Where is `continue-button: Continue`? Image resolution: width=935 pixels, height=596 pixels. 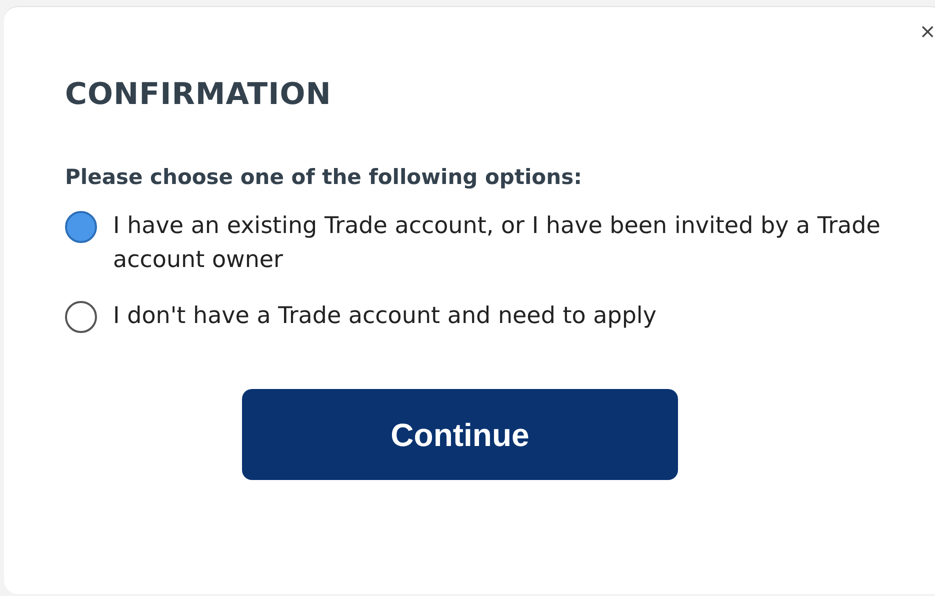 continue-button: Continue is located at coordinates (460, 434).